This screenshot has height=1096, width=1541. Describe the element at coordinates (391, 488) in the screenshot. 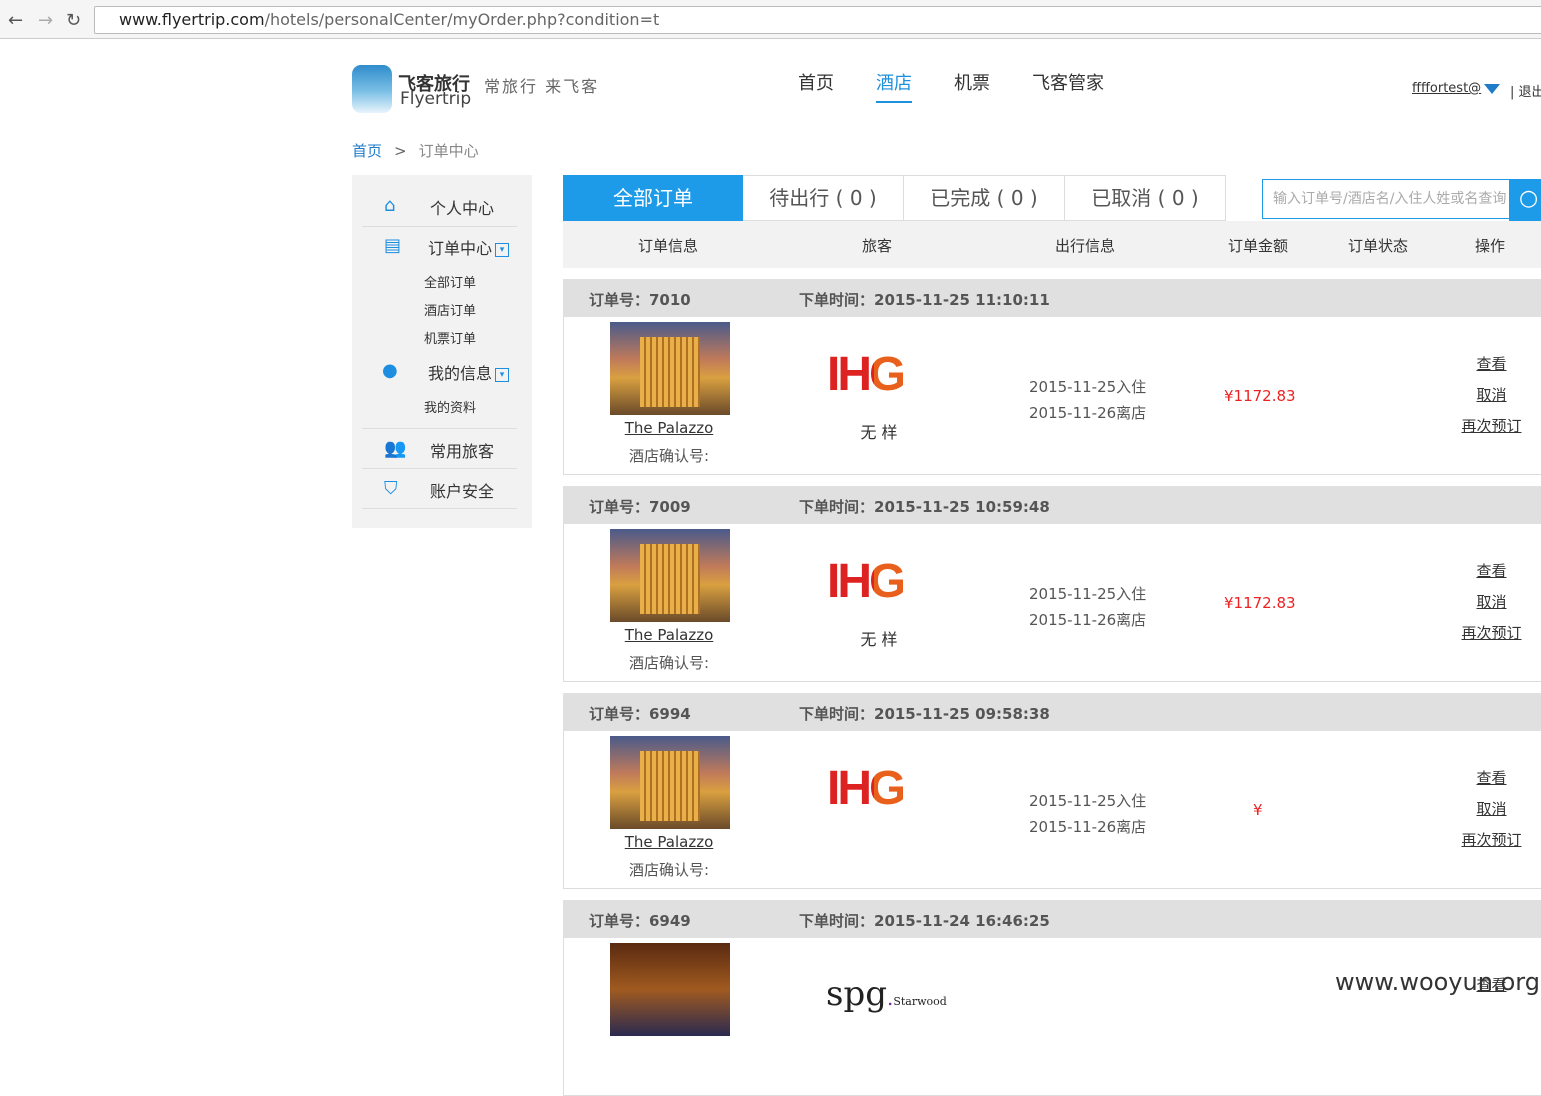

I see `shield-icon: ⛉` at that location.